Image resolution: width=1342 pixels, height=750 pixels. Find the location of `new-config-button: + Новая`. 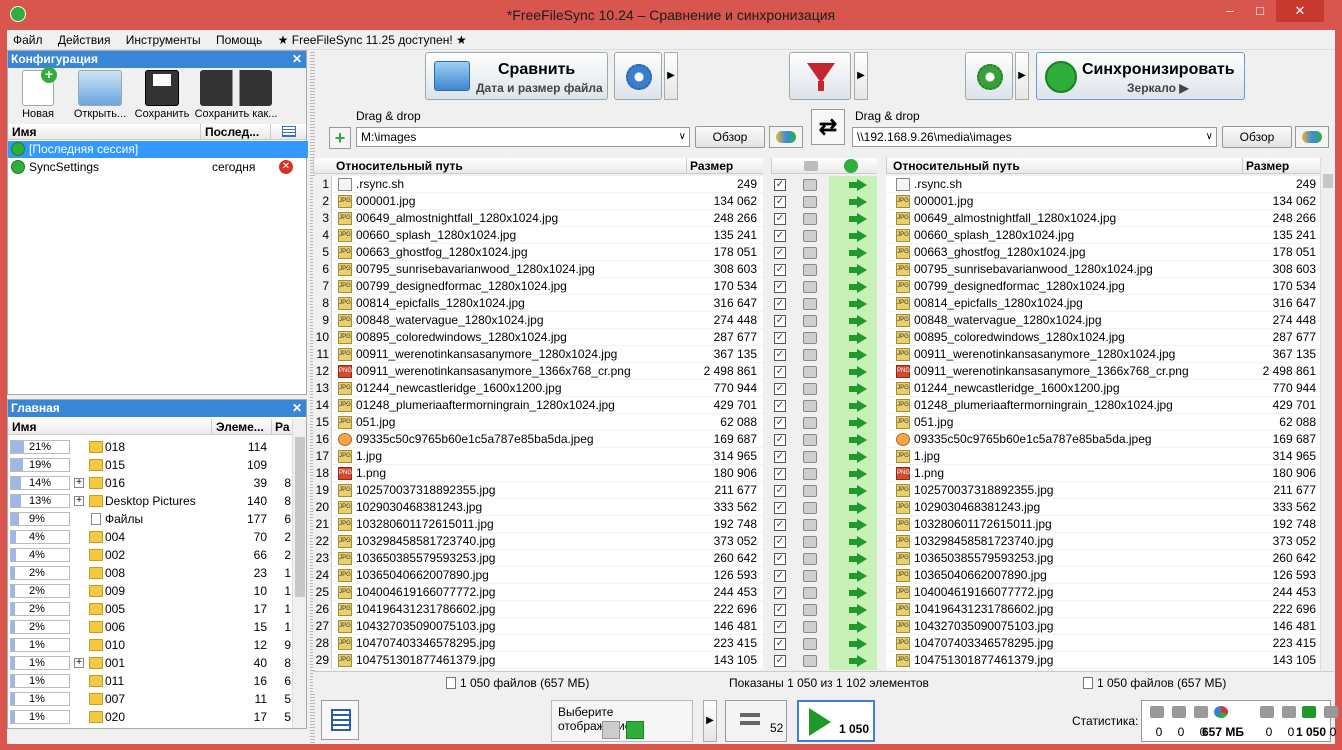

new-config-button: + Новая is located at coordinates (38, 93).